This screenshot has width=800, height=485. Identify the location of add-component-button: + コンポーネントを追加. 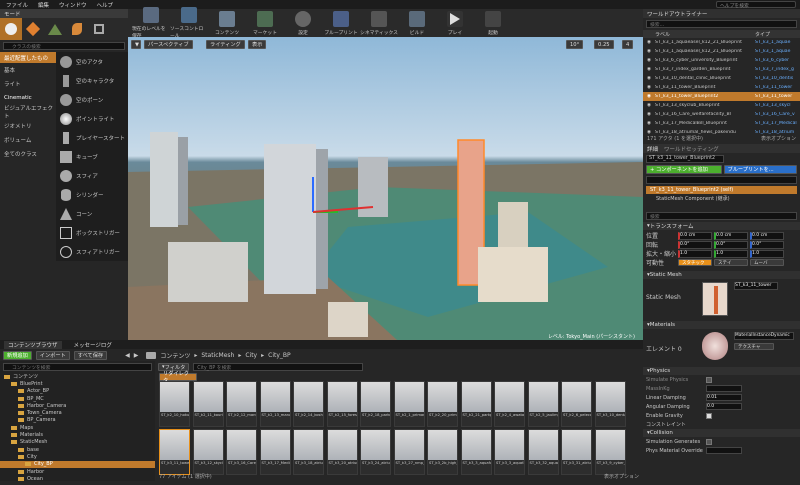
(684, 169).